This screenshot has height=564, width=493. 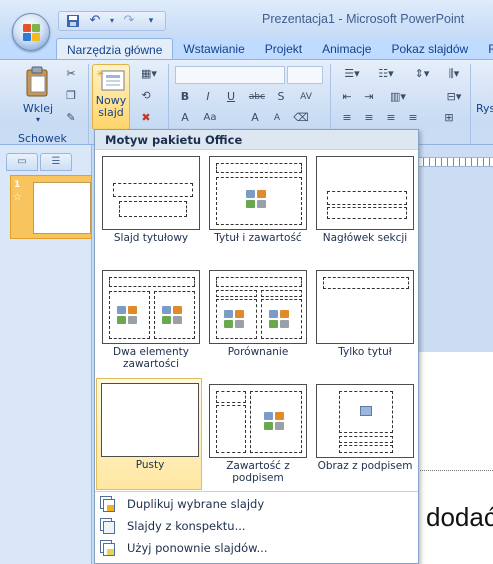 What do you see at coordinates (365, 322) in the screenshot?
I see `layout-title-only: Tylko tytuł` at bounding box center [365, 322].